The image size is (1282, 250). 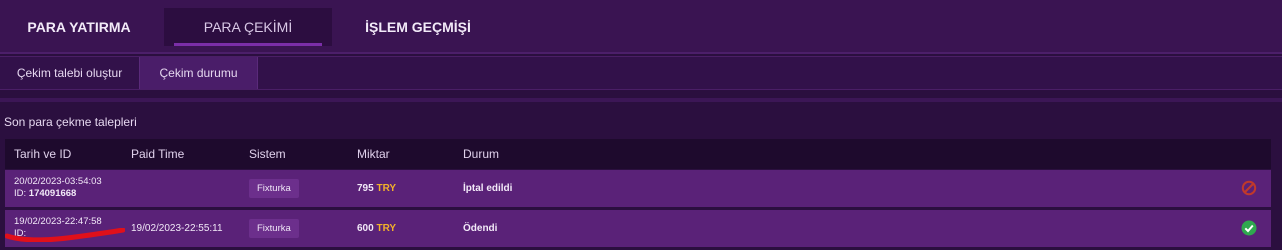 I want to click on col-header-paid-time: Paid Time, so click(x=158, y=154).